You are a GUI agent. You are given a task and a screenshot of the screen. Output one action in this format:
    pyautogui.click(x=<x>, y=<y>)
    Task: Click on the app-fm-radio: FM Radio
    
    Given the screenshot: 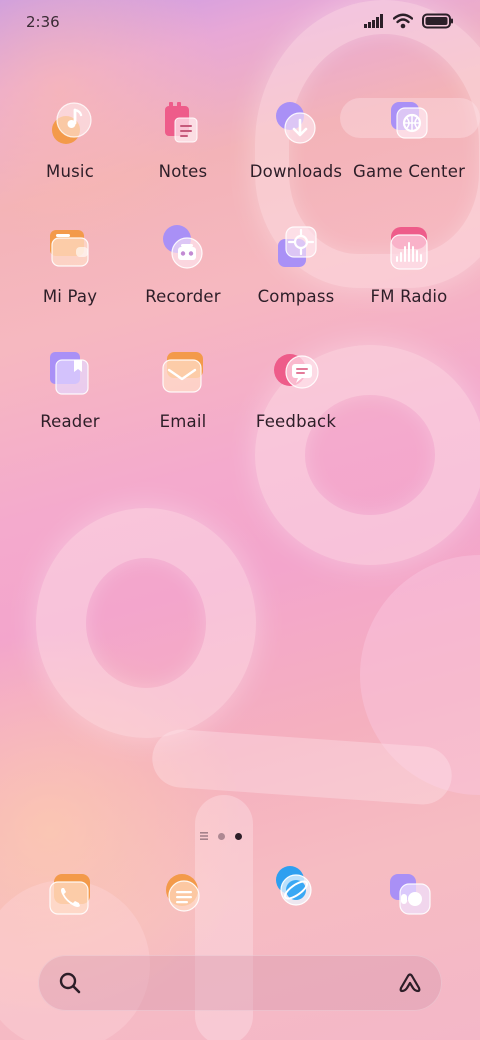 What is the action you would take?
    pyautogui.click(x=409, y=272)
    